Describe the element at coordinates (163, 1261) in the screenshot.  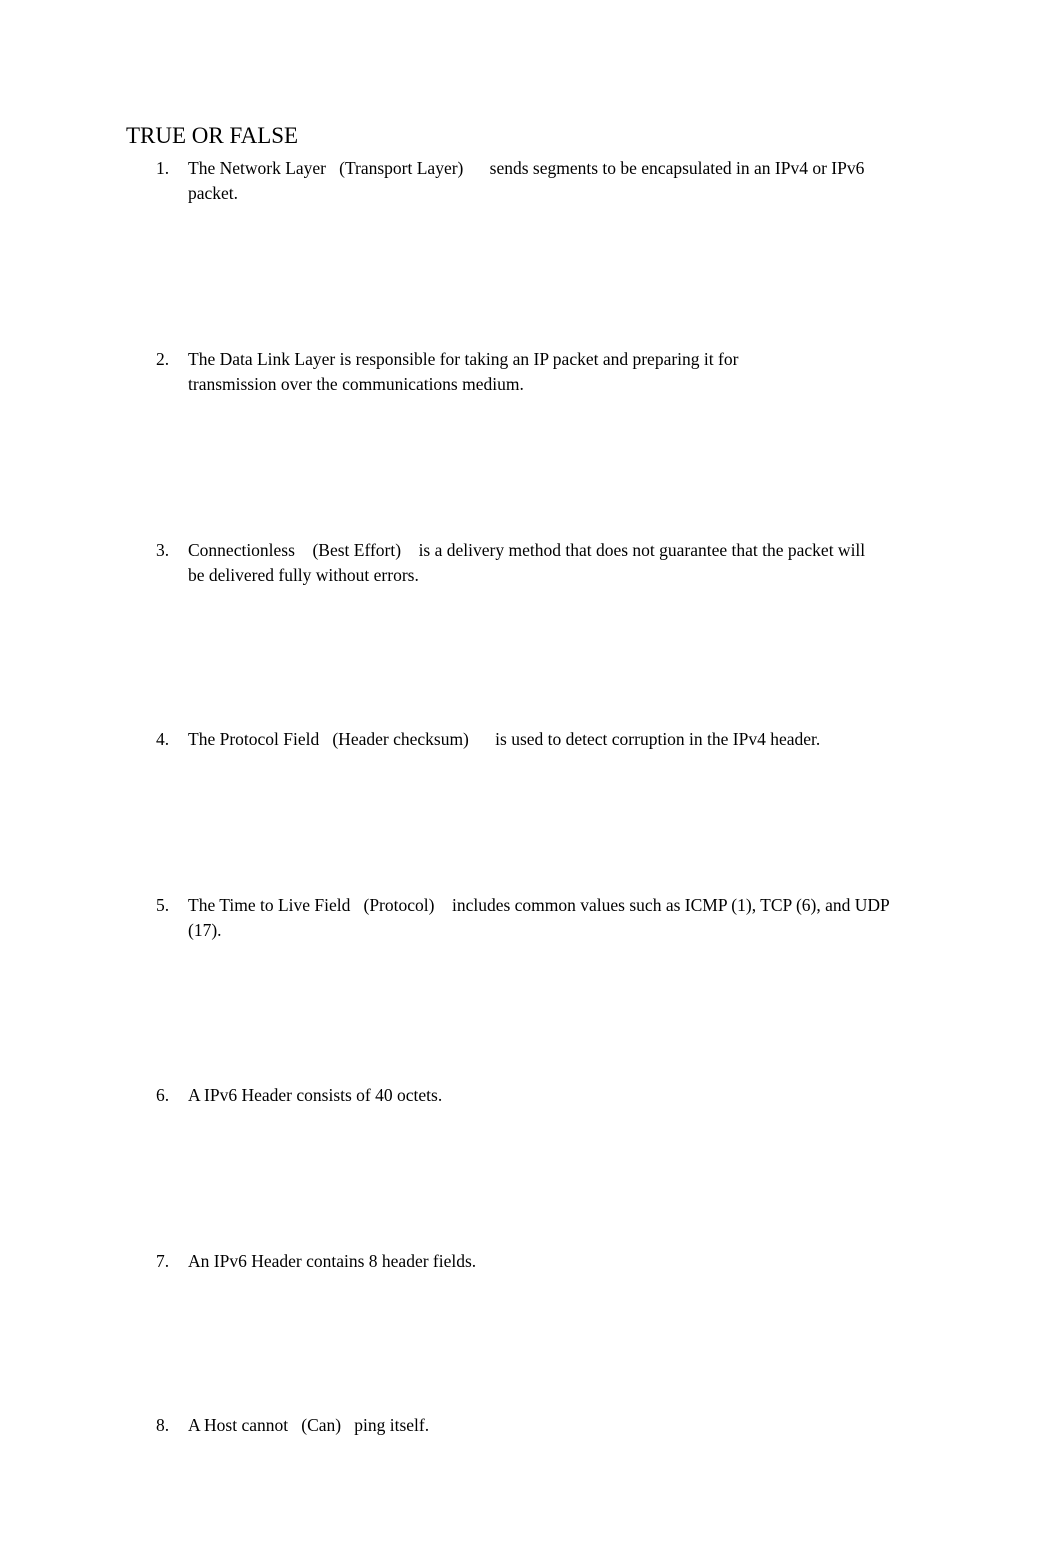
I see `question-number: 7.` at that location.